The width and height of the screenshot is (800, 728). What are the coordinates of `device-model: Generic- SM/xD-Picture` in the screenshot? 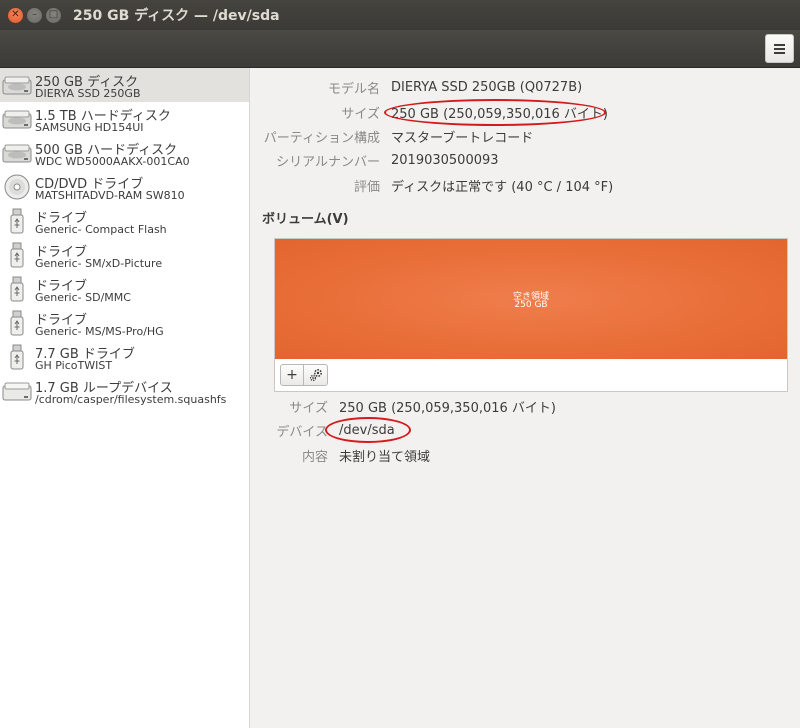 It's located at (99, 263).